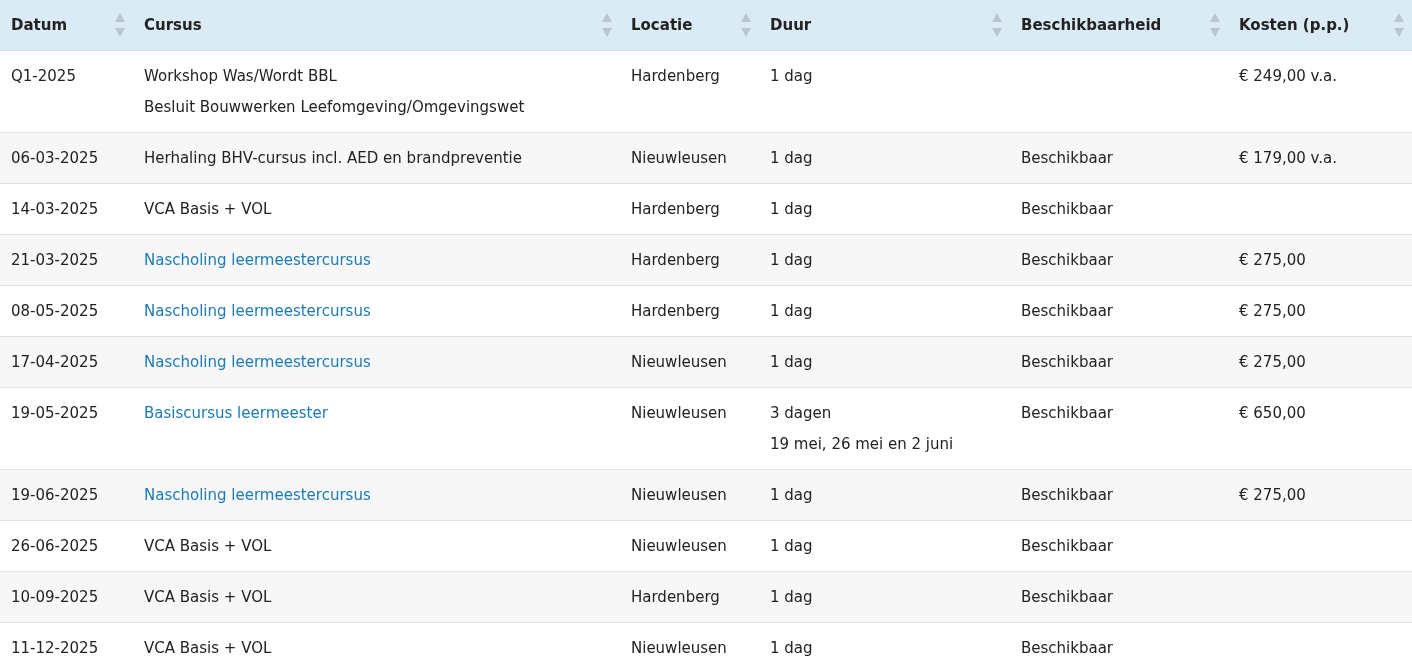  I want to click on table-cell-text: 06-03-2025, so click(55, 157).